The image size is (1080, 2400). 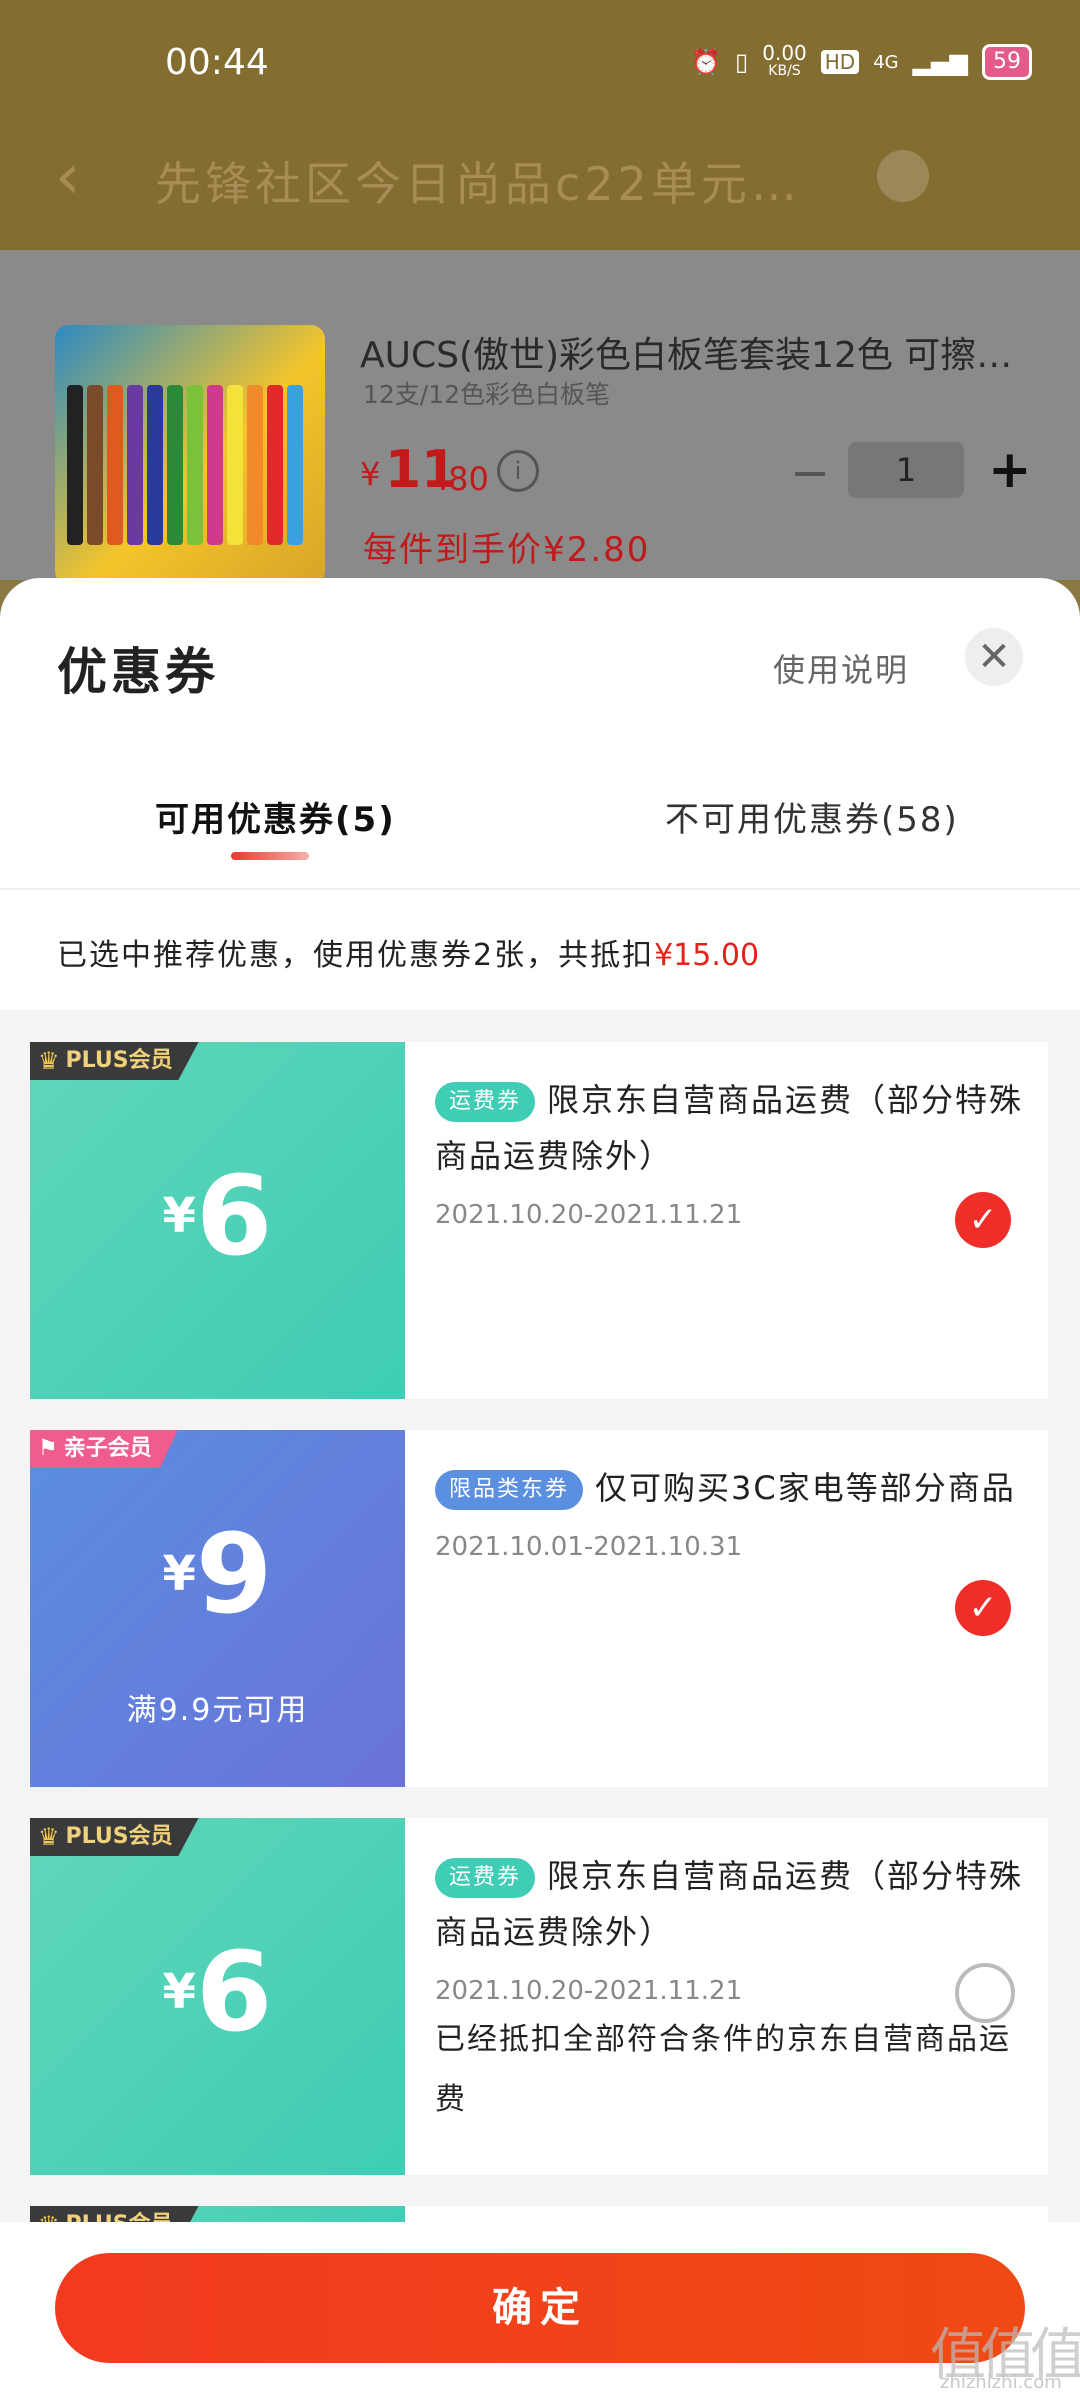 What do you see at coordinates (812, 816) in the screenshot?
I see `tab-unavailable-coupons: 不可用优惠券(58)` at bounding box center [812, 816].